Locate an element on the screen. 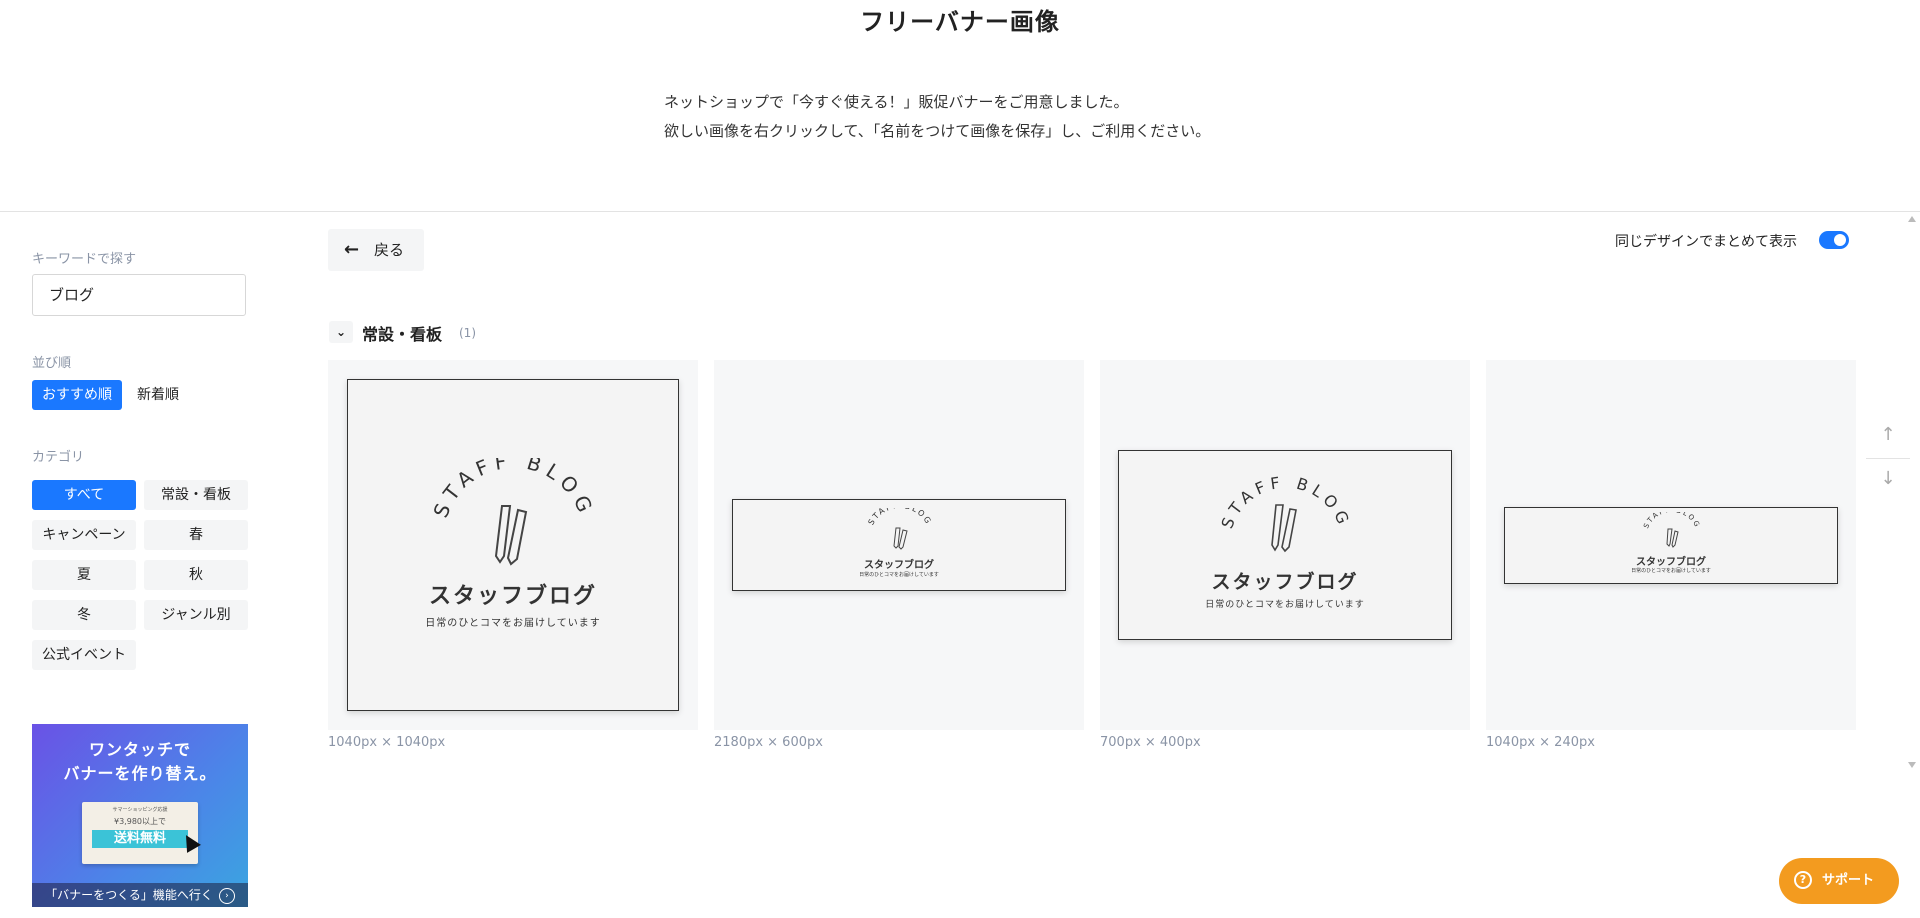  banner-card-1: STAFF BLOG スタッフブログ 日常のひとコマをお届けしています is located at coordinates (513, 545).